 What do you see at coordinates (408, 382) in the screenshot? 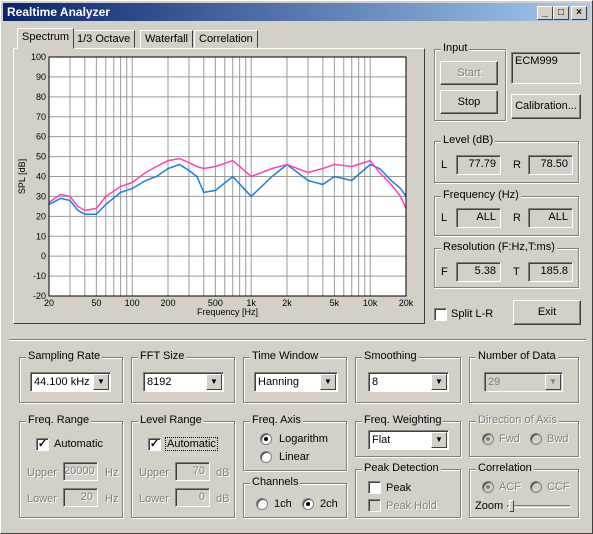
I see `smoothing-select: 8 ▼` at bounding box center [408, 382].